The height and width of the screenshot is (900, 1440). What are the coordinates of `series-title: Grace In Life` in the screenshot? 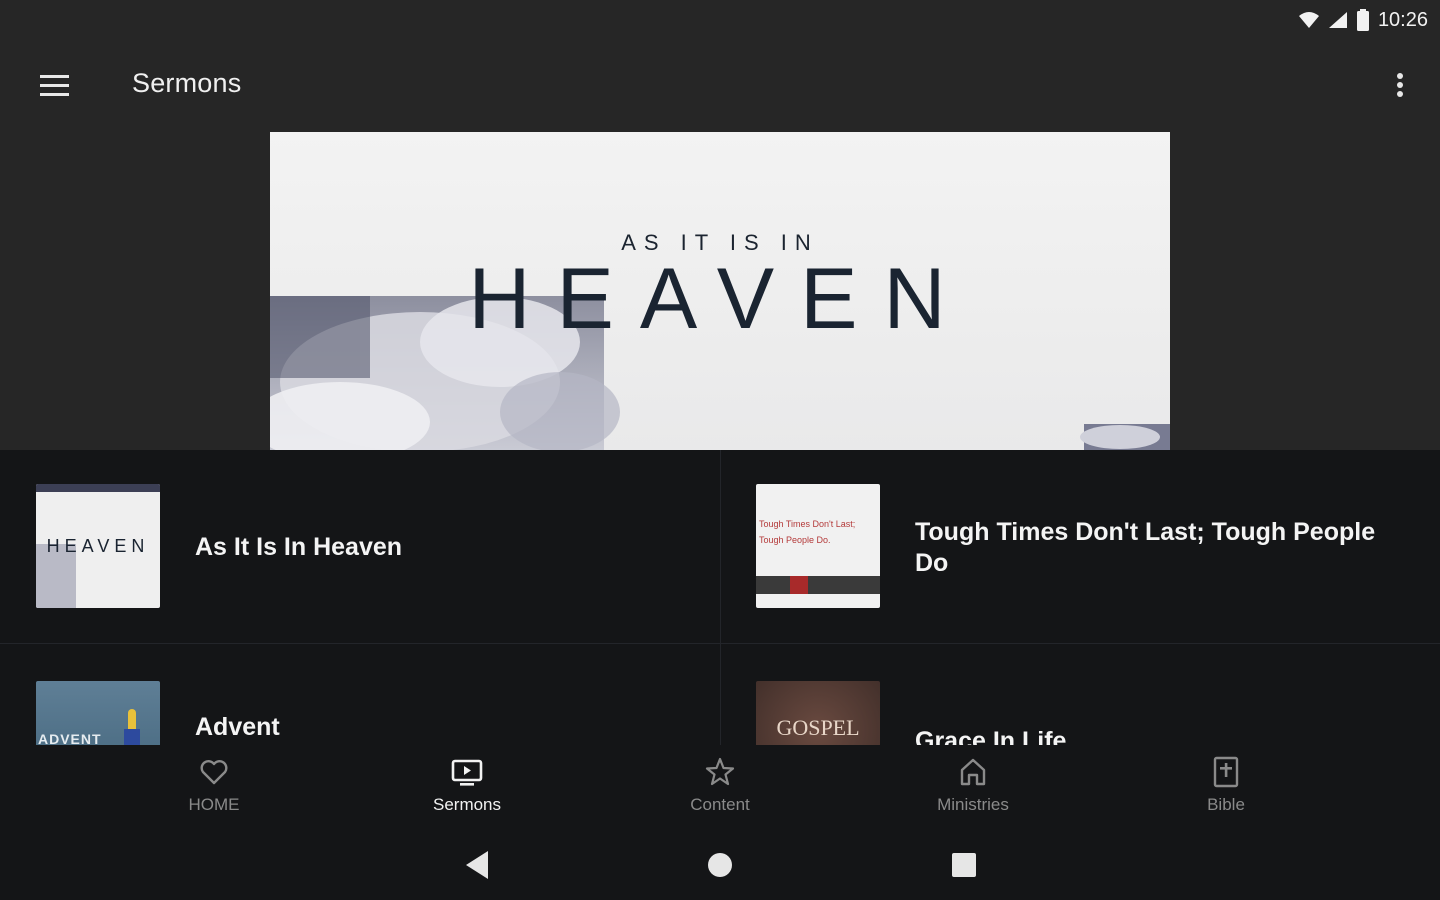 It's located at (991, 736).